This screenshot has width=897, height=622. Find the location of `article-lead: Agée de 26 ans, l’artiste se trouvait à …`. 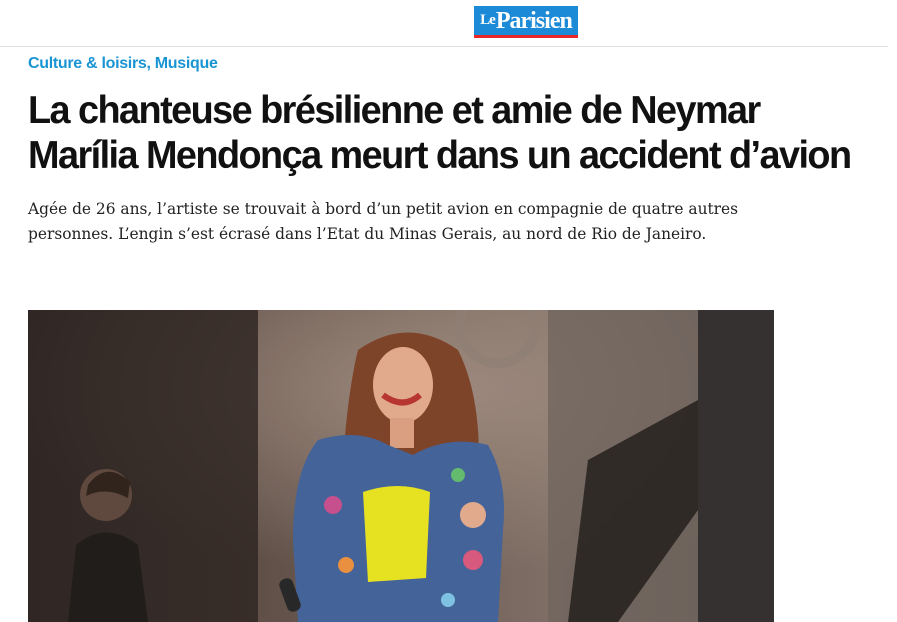

article-lead: Agée de 26 ans, l’artiste se trouvait à … is located at coordinates (383, 221).